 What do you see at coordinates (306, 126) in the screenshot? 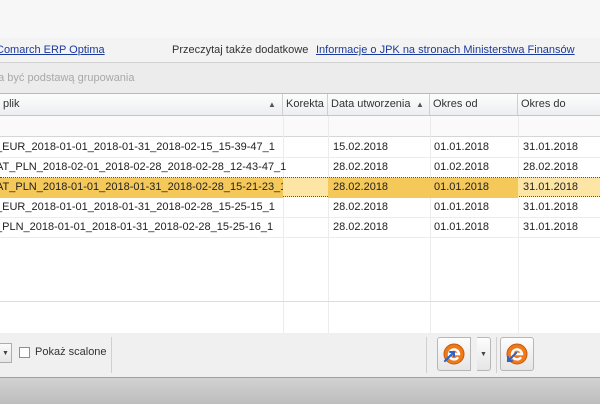
I see `filter-cell-correction` at bounding box center [306, 126].